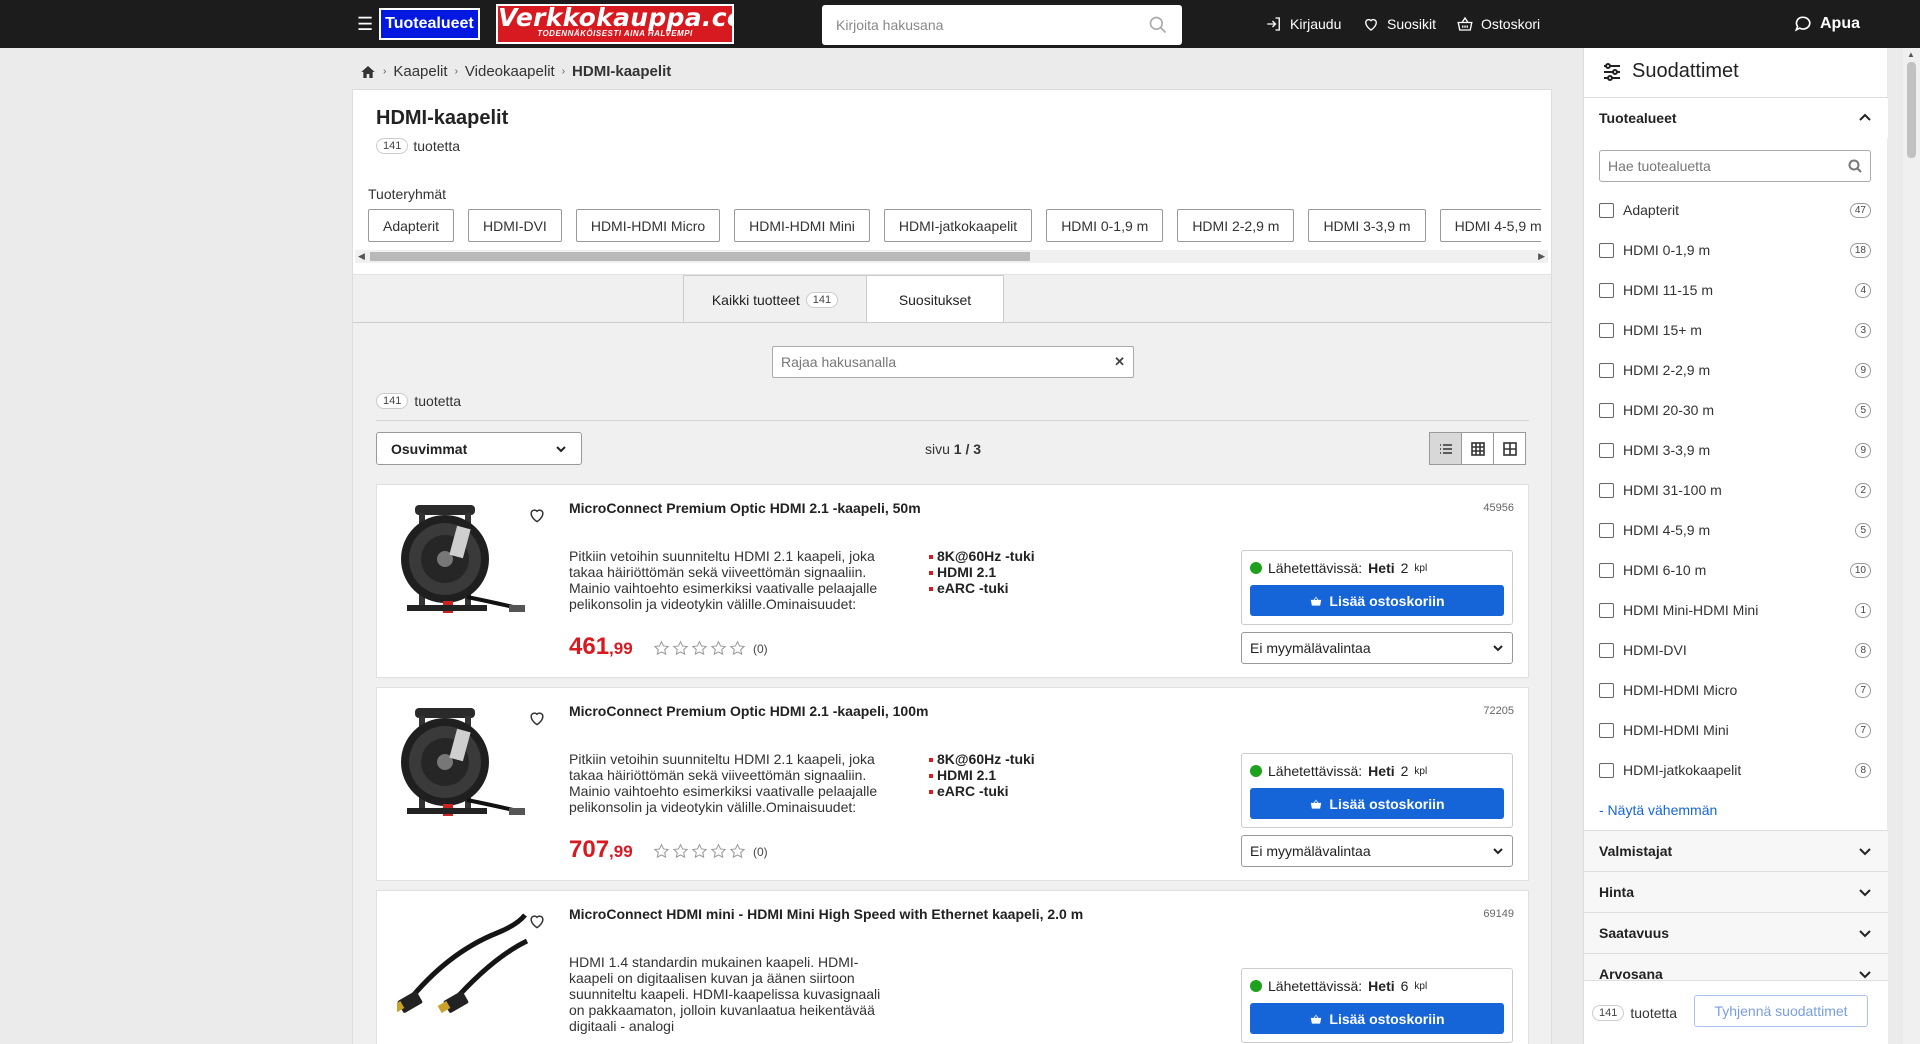 This screenshot has height=1044, width=1920. What do you see at coordinates (1338, 986) in the screenshot?
I see `stock-status: Lähetettävissä: Heti 6 kpl` at bounding box center [1338, 986].